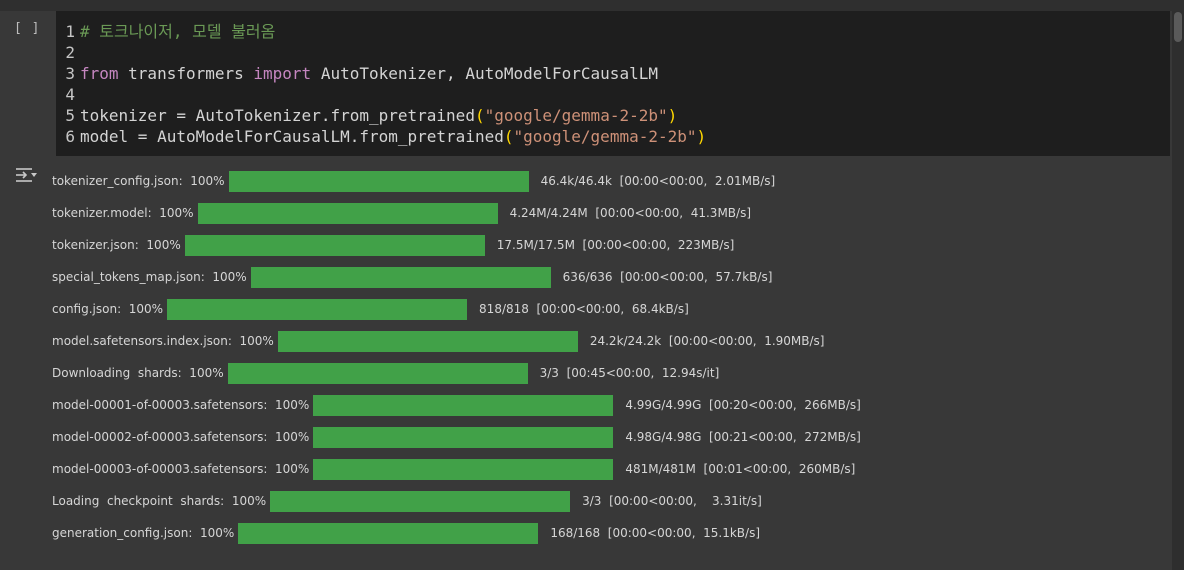  What do you see at coordinates (116, 245) in the screenshot?
I see `progress-label: tokenizer.json: 100%` at bounding box center [116, 245].